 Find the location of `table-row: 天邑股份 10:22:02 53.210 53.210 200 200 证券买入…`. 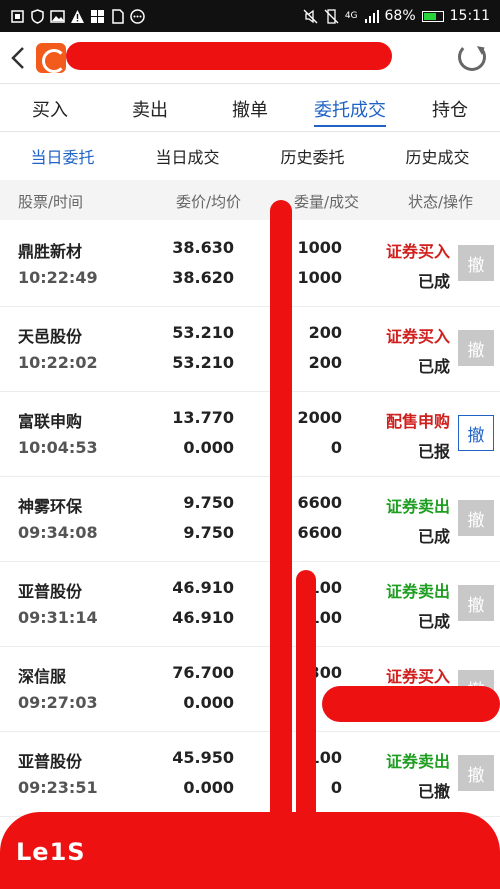

table-row: 天邑股份 10:22:02 53.210 53.210 200 200 证券买入… is located at coordinates (250, 349).